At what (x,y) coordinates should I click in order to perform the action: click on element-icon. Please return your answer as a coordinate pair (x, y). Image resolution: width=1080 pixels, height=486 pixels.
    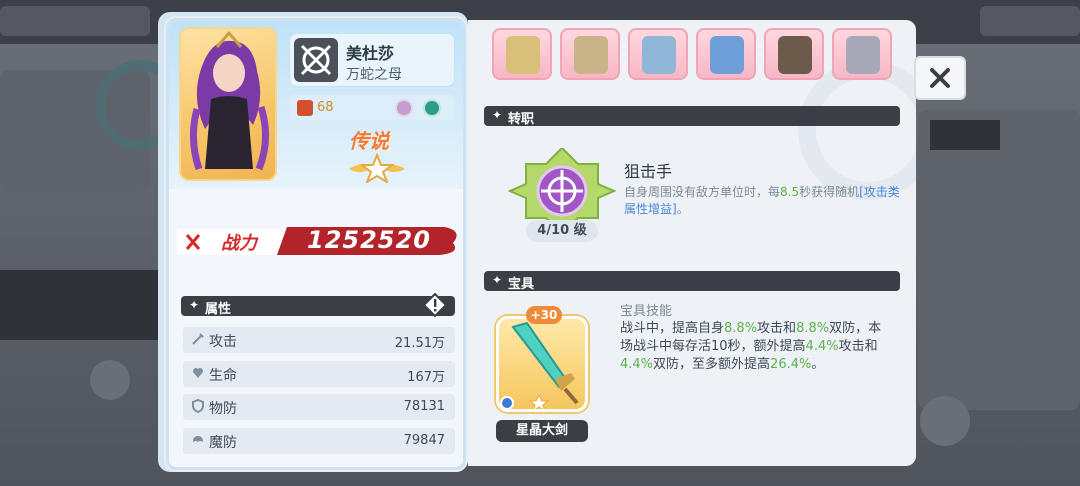
    Looking at the image, I should click on (404, 108).